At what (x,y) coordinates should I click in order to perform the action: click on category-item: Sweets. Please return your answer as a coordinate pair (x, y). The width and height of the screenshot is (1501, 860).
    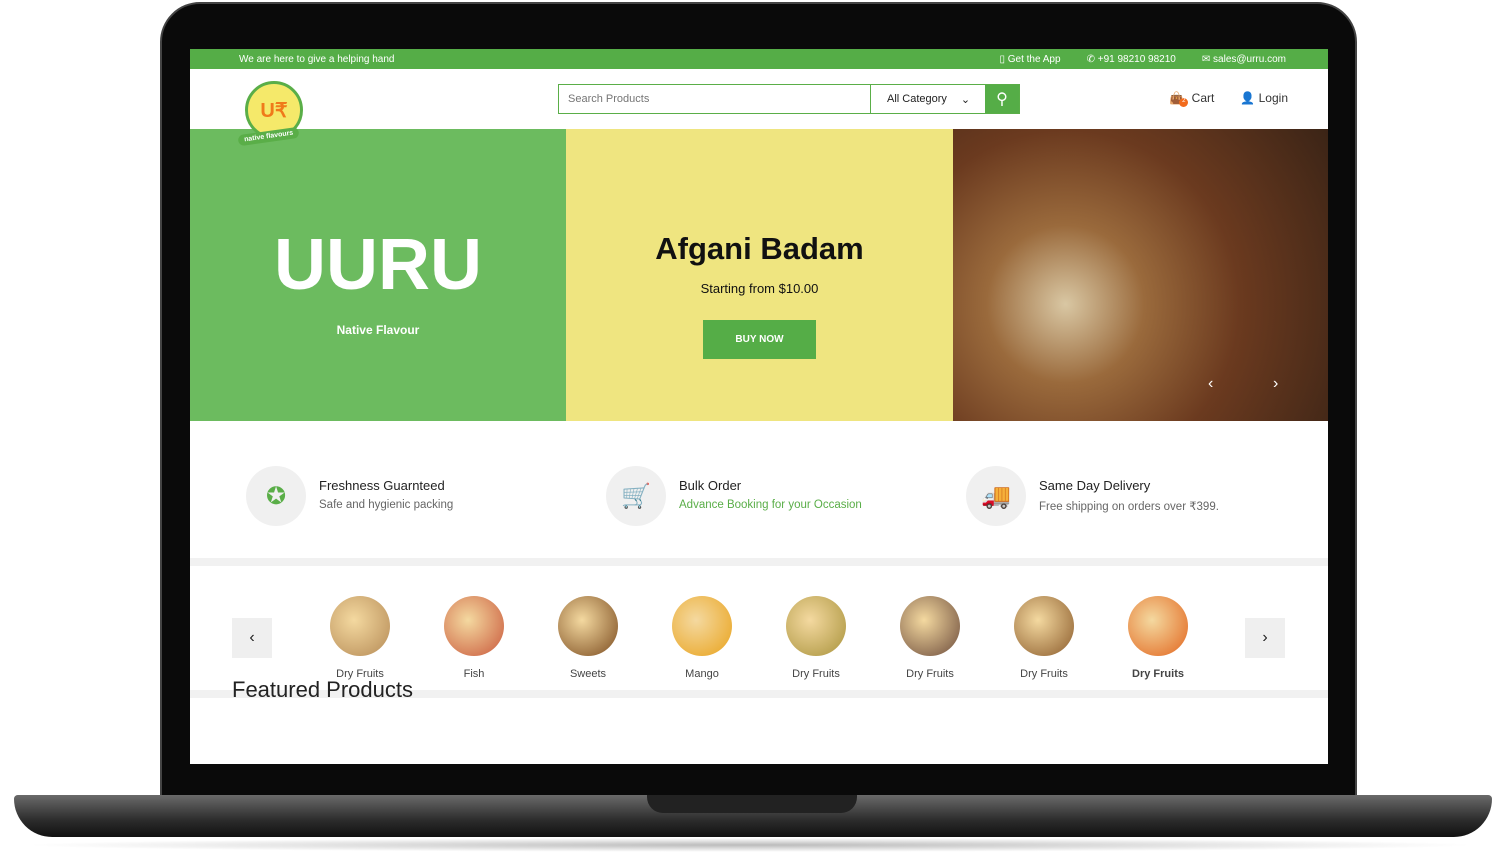
    Looking at the image, I should click on (588, 638).